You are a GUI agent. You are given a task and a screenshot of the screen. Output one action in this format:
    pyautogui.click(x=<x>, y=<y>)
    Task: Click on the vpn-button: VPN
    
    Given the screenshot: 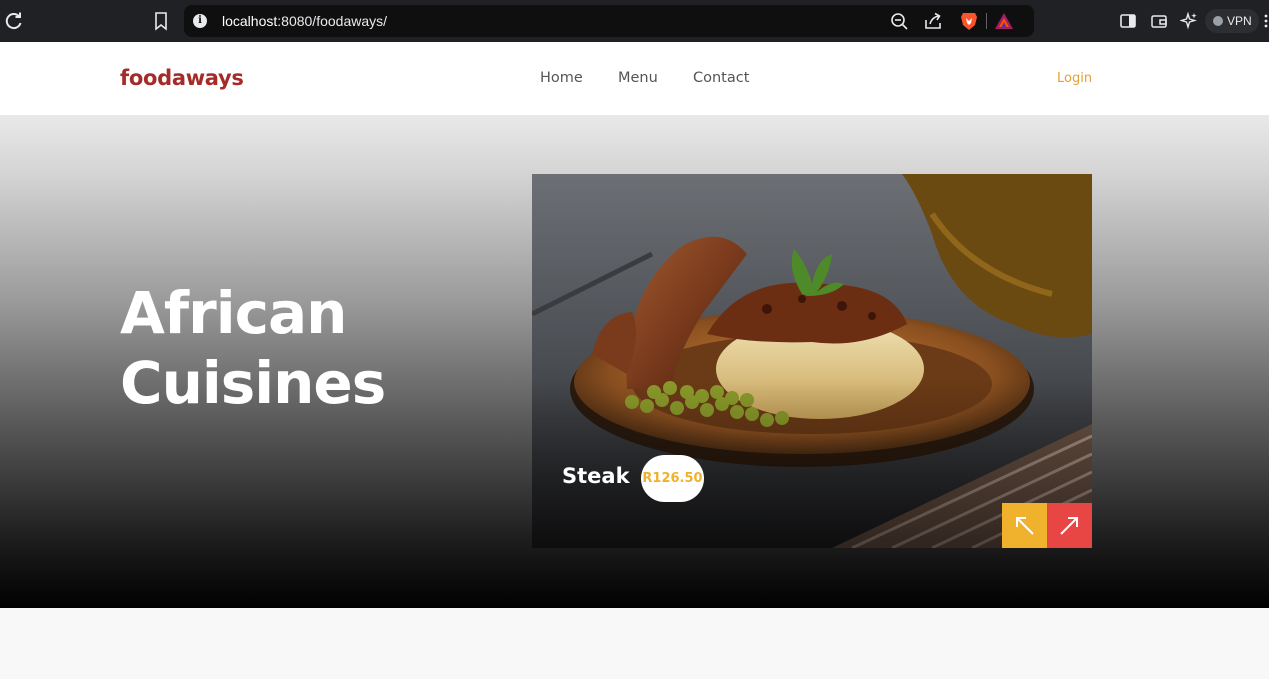 What is the action you would take?
    pyautogui.click(x=1232, y=21)
    